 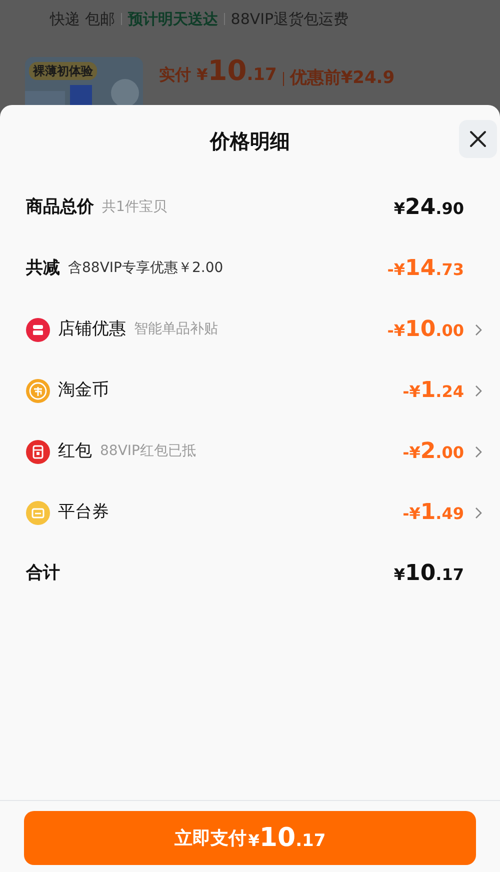 What do you see at coordinates (92, 329) in the screenshot?
I see `row-label: 店铺优惠` at bounding box center [92, 329].